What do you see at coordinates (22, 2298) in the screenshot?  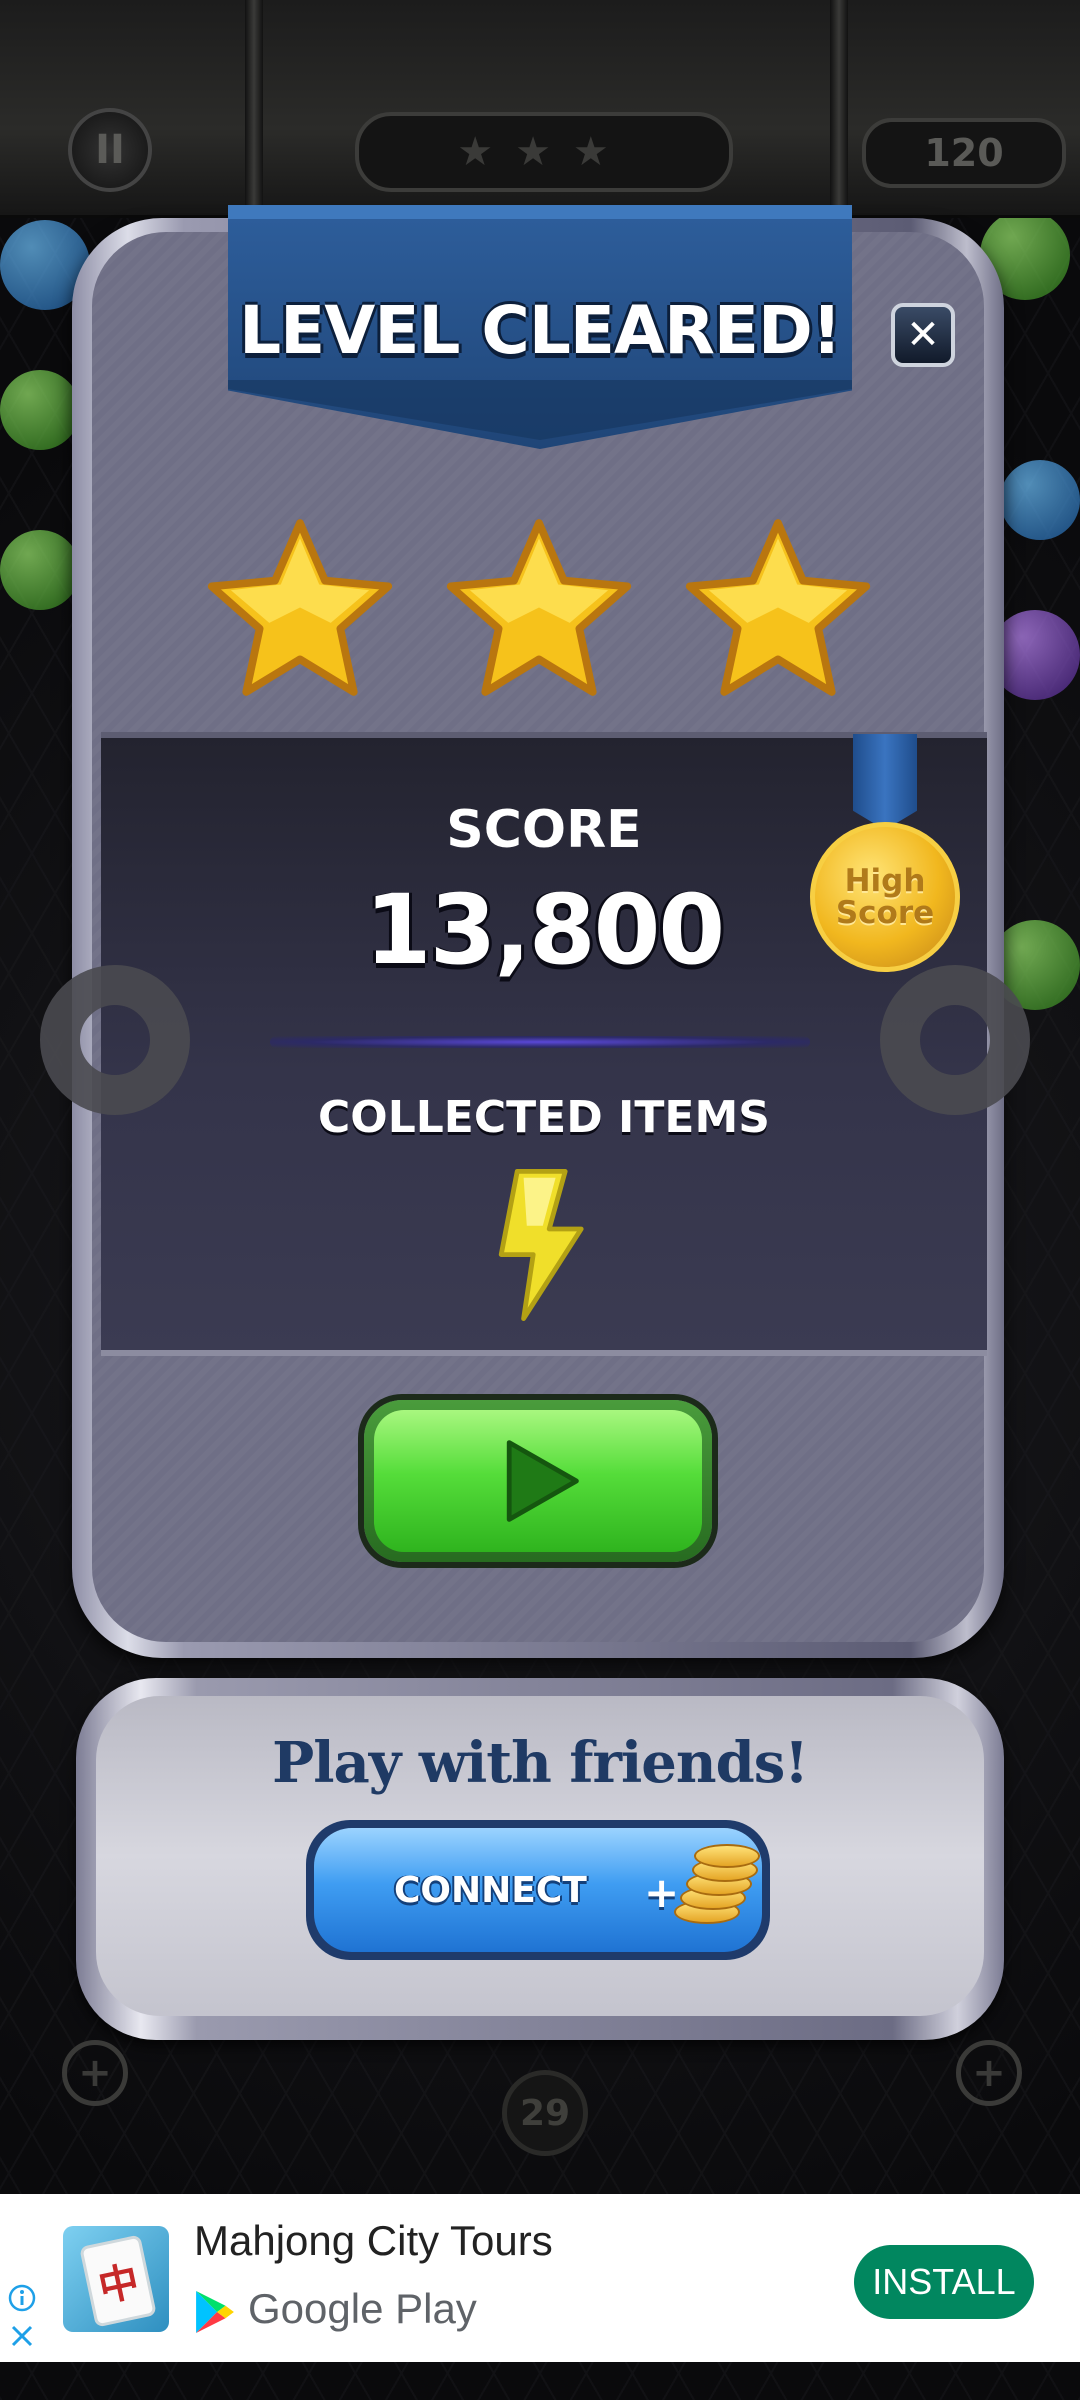 I see `info-icon` at bounding box center [22, 2298].